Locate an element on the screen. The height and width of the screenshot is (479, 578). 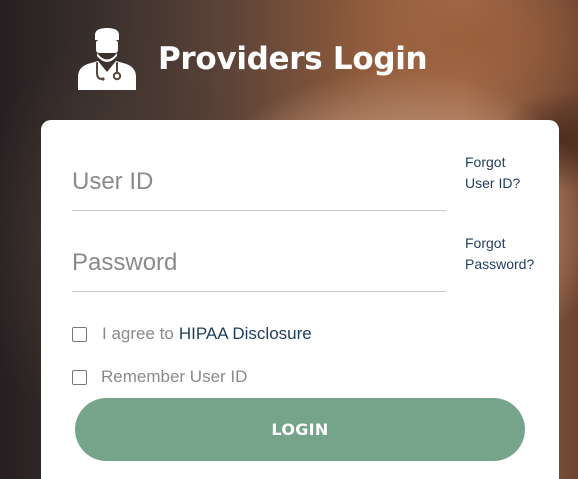
password-field is located at coordinates (259, 263).